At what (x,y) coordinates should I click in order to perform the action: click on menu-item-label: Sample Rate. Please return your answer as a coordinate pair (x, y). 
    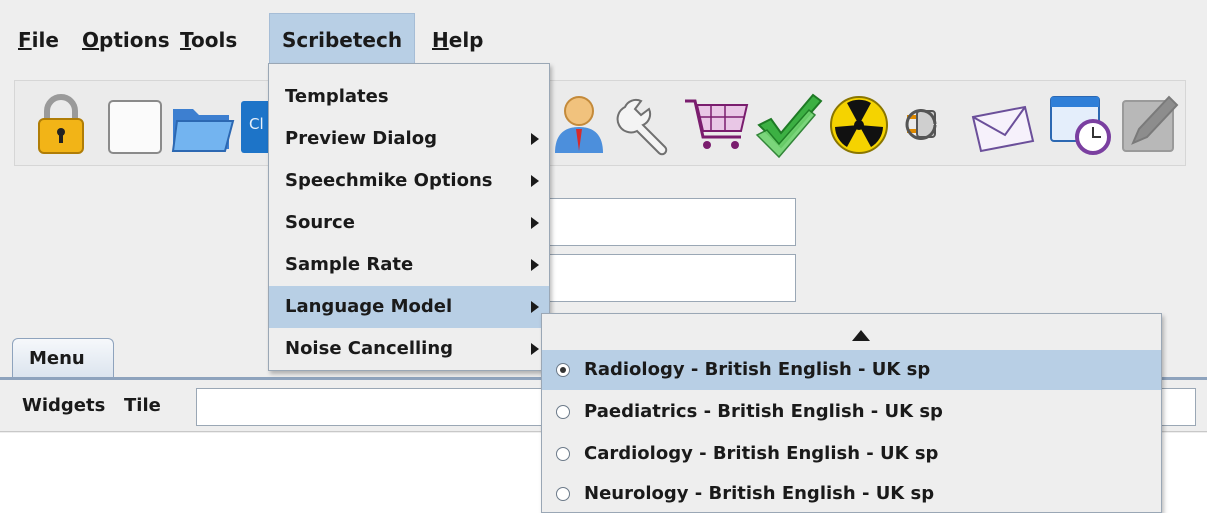
    Looking at the image, I should click on (349, 264).